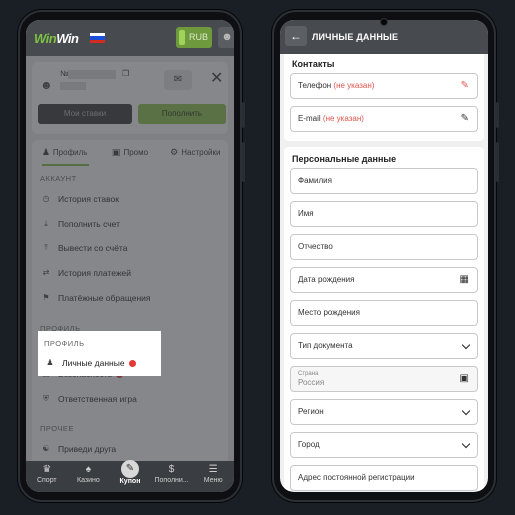 The width and height of the screenshot is (515, 515). What do you see at coordinates (46, 297) in the screenshot?
I see `alert-icon: ⚑` at bounding box center [46, 297].